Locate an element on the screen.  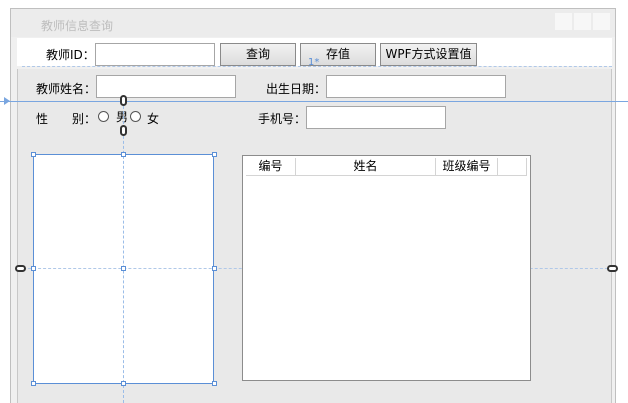
row-marker-arrow is located at coordinates (7, 101).